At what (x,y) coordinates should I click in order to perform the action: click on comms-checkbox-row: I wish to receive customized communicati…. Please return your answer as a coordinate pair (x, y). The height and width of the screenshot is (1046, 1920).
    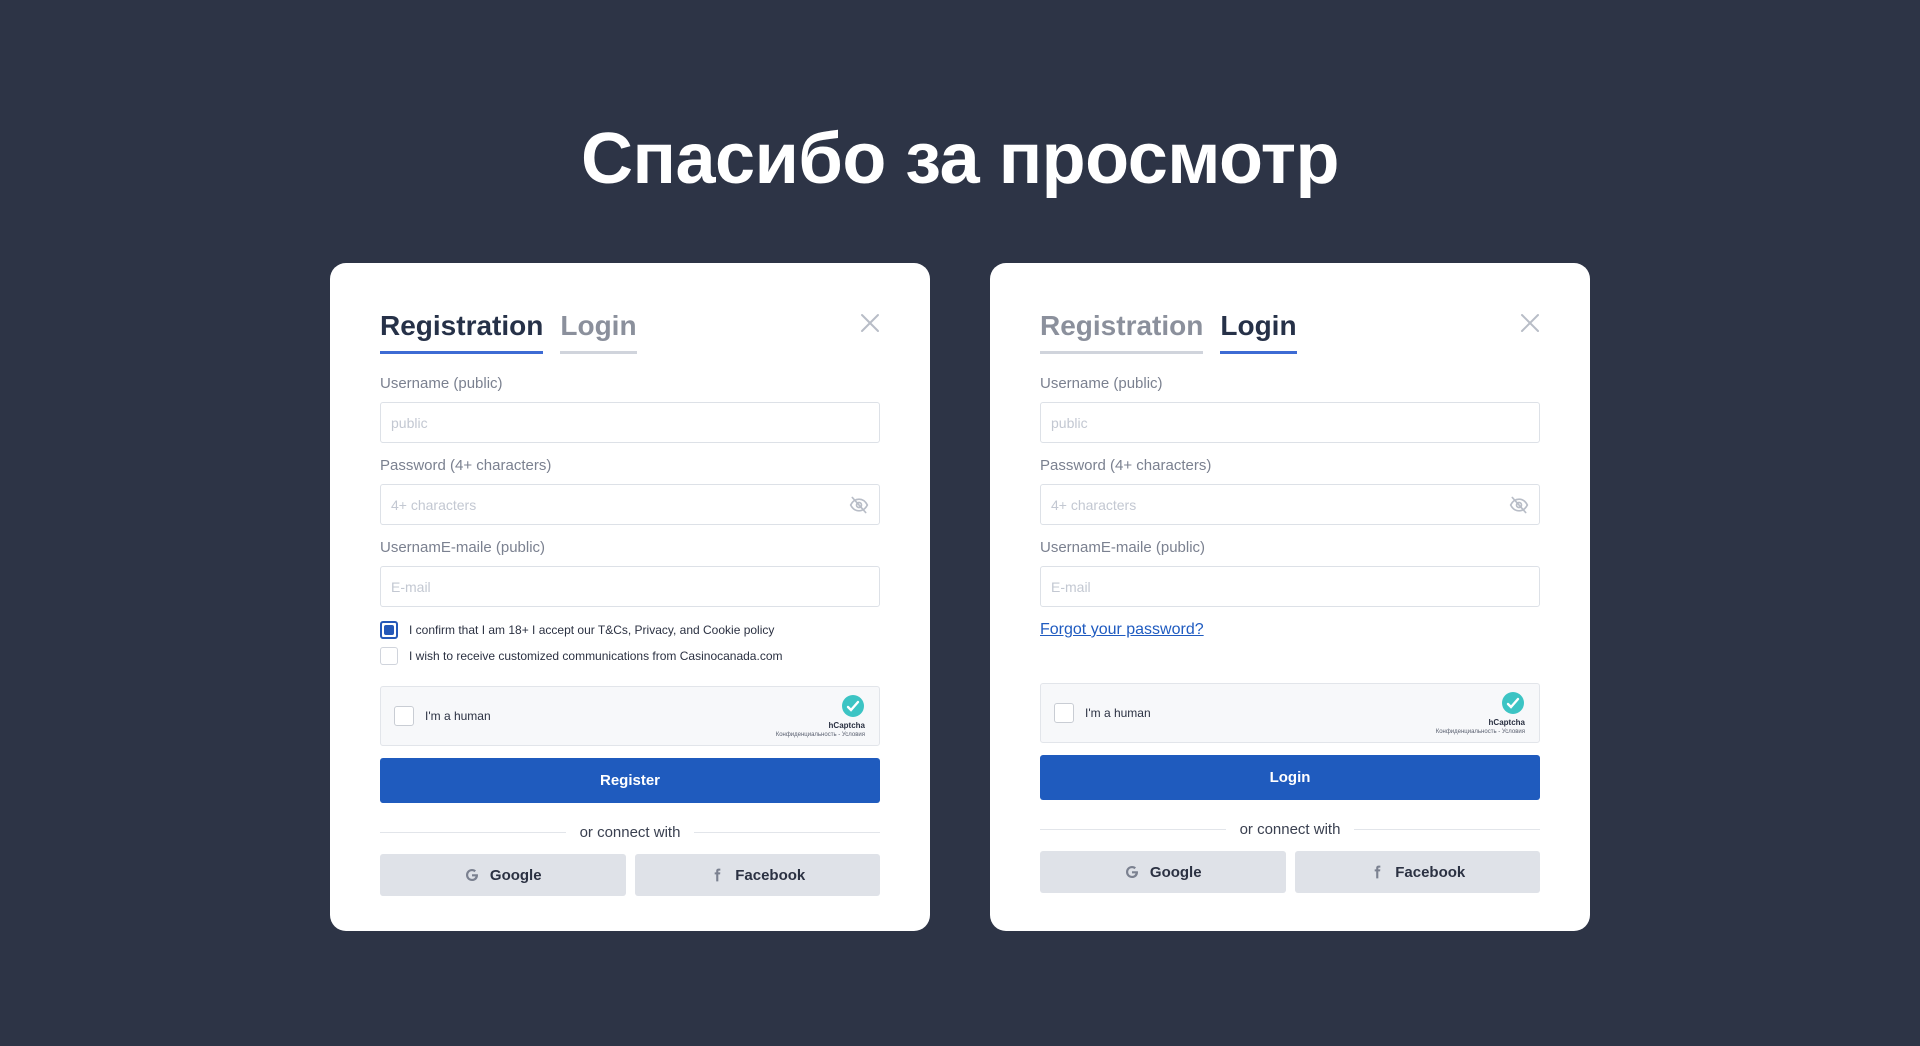
    Looking at the image, I should click on (630, 656).